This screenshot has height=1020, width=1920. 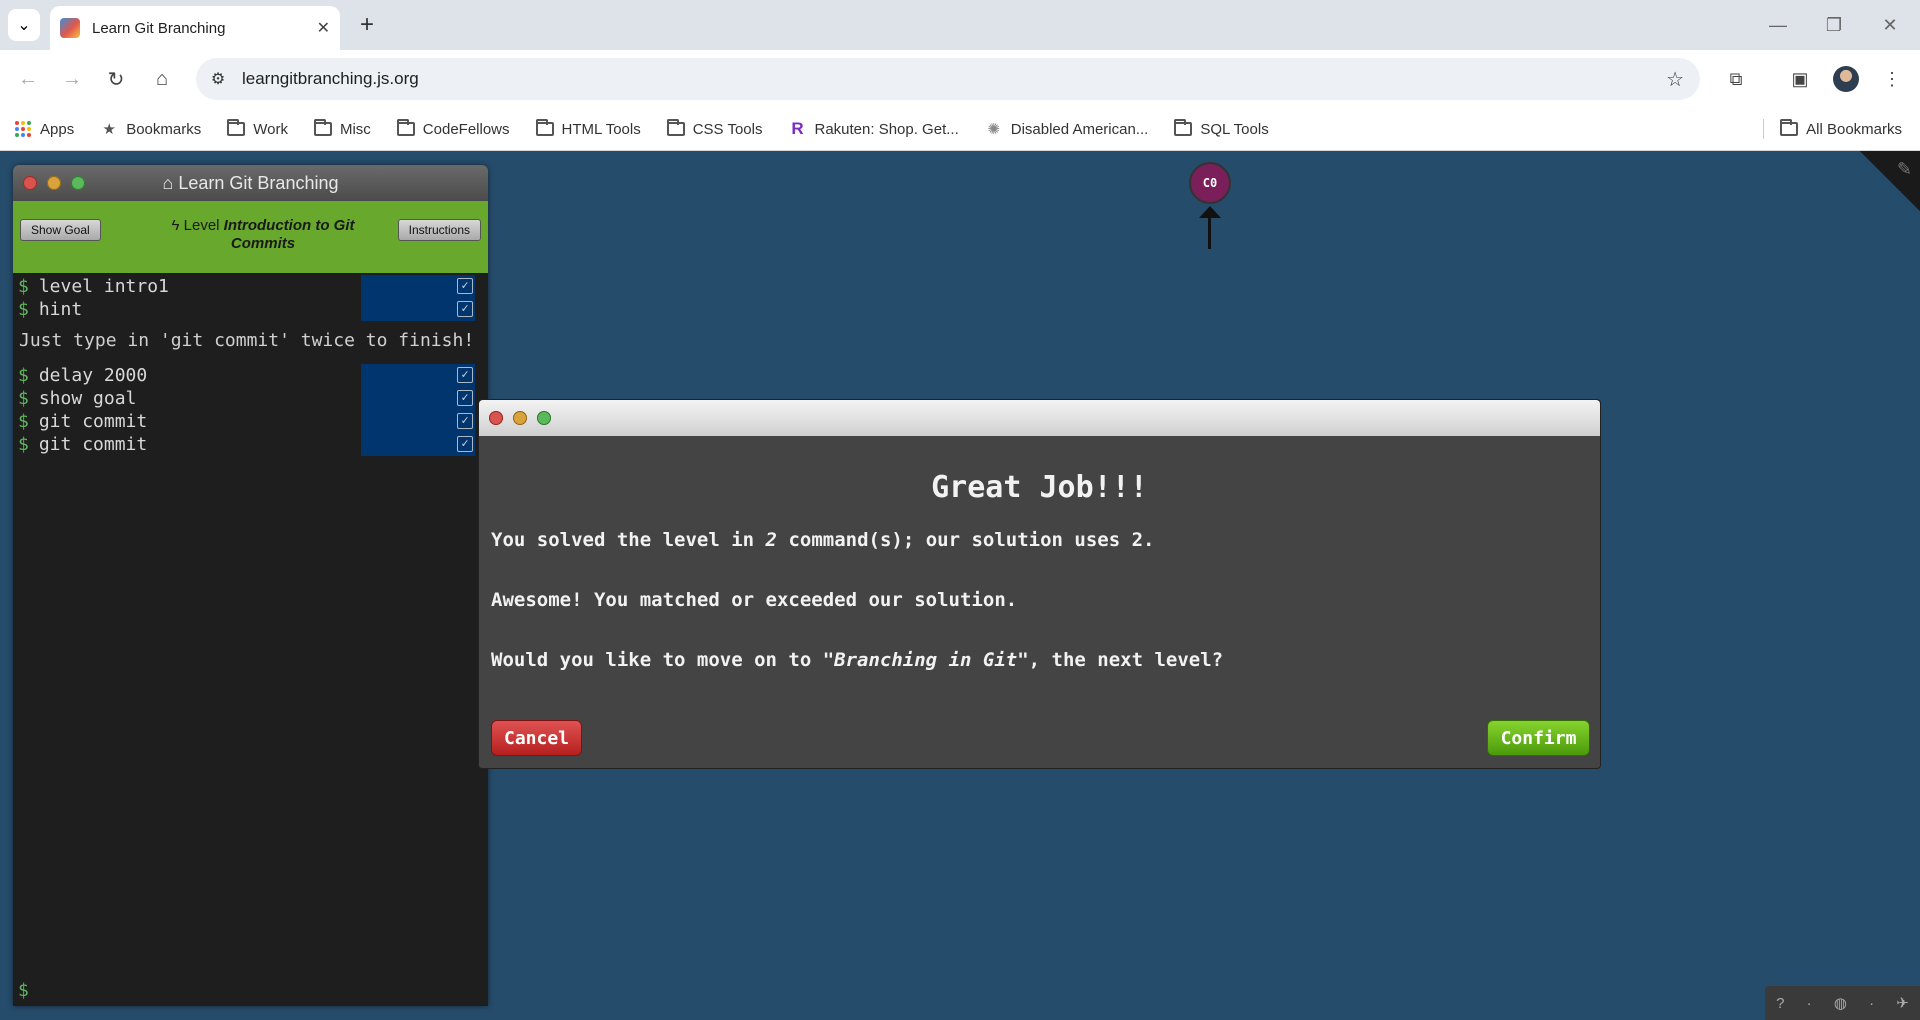 I want to click on terminal-title: Learn Git Branching, so click(x=258, y=182).